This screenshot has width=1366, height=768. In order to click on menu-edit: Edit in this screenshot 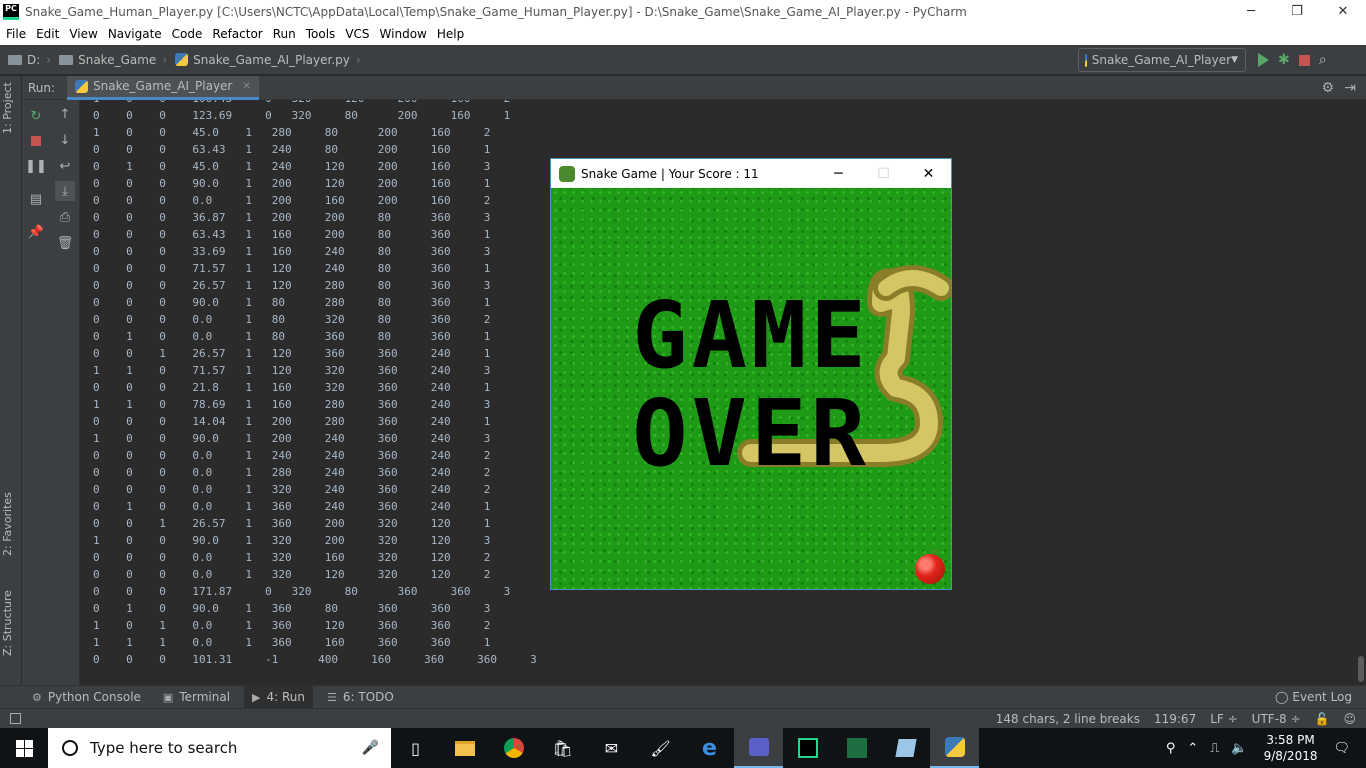, I will do `click(47, 34)`.